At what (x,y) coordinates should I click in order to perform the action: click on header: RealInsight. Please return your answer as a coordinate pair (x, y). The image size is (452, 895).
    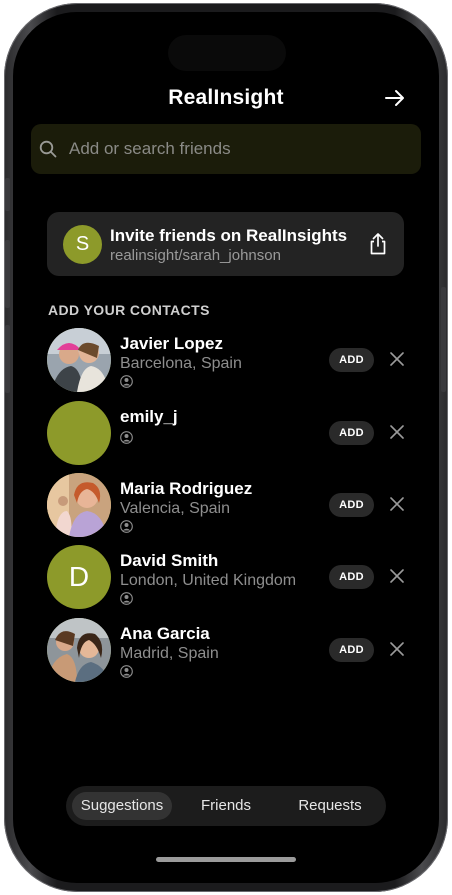
    Looking at the image, I should click on (226, 99).